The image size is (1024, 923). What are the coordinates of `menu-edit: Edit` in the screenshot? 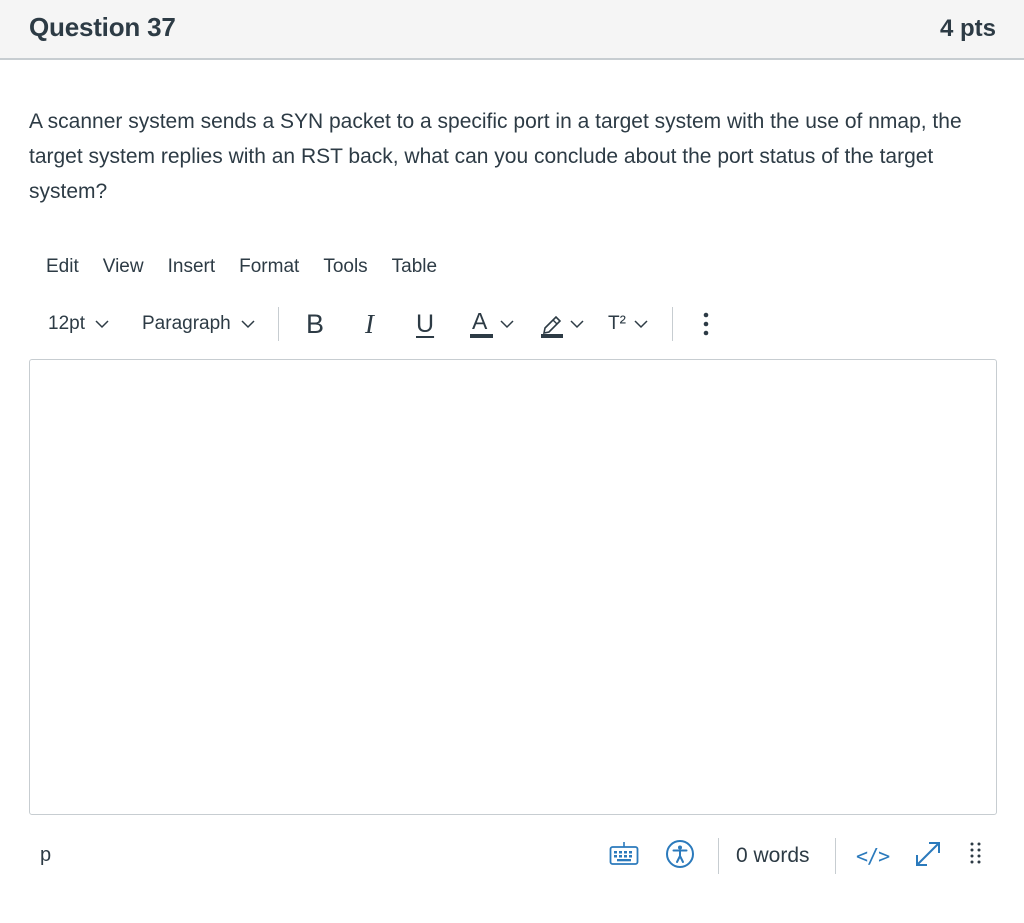 It's located at (62, 269).